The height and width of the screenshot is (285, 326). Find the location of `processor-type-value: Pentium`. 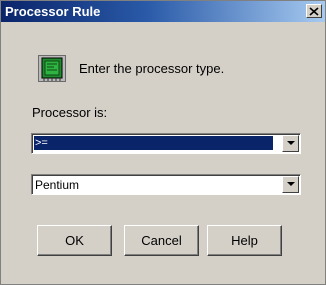

processor-type-value: Pentium is located at coordinates (57, 185).